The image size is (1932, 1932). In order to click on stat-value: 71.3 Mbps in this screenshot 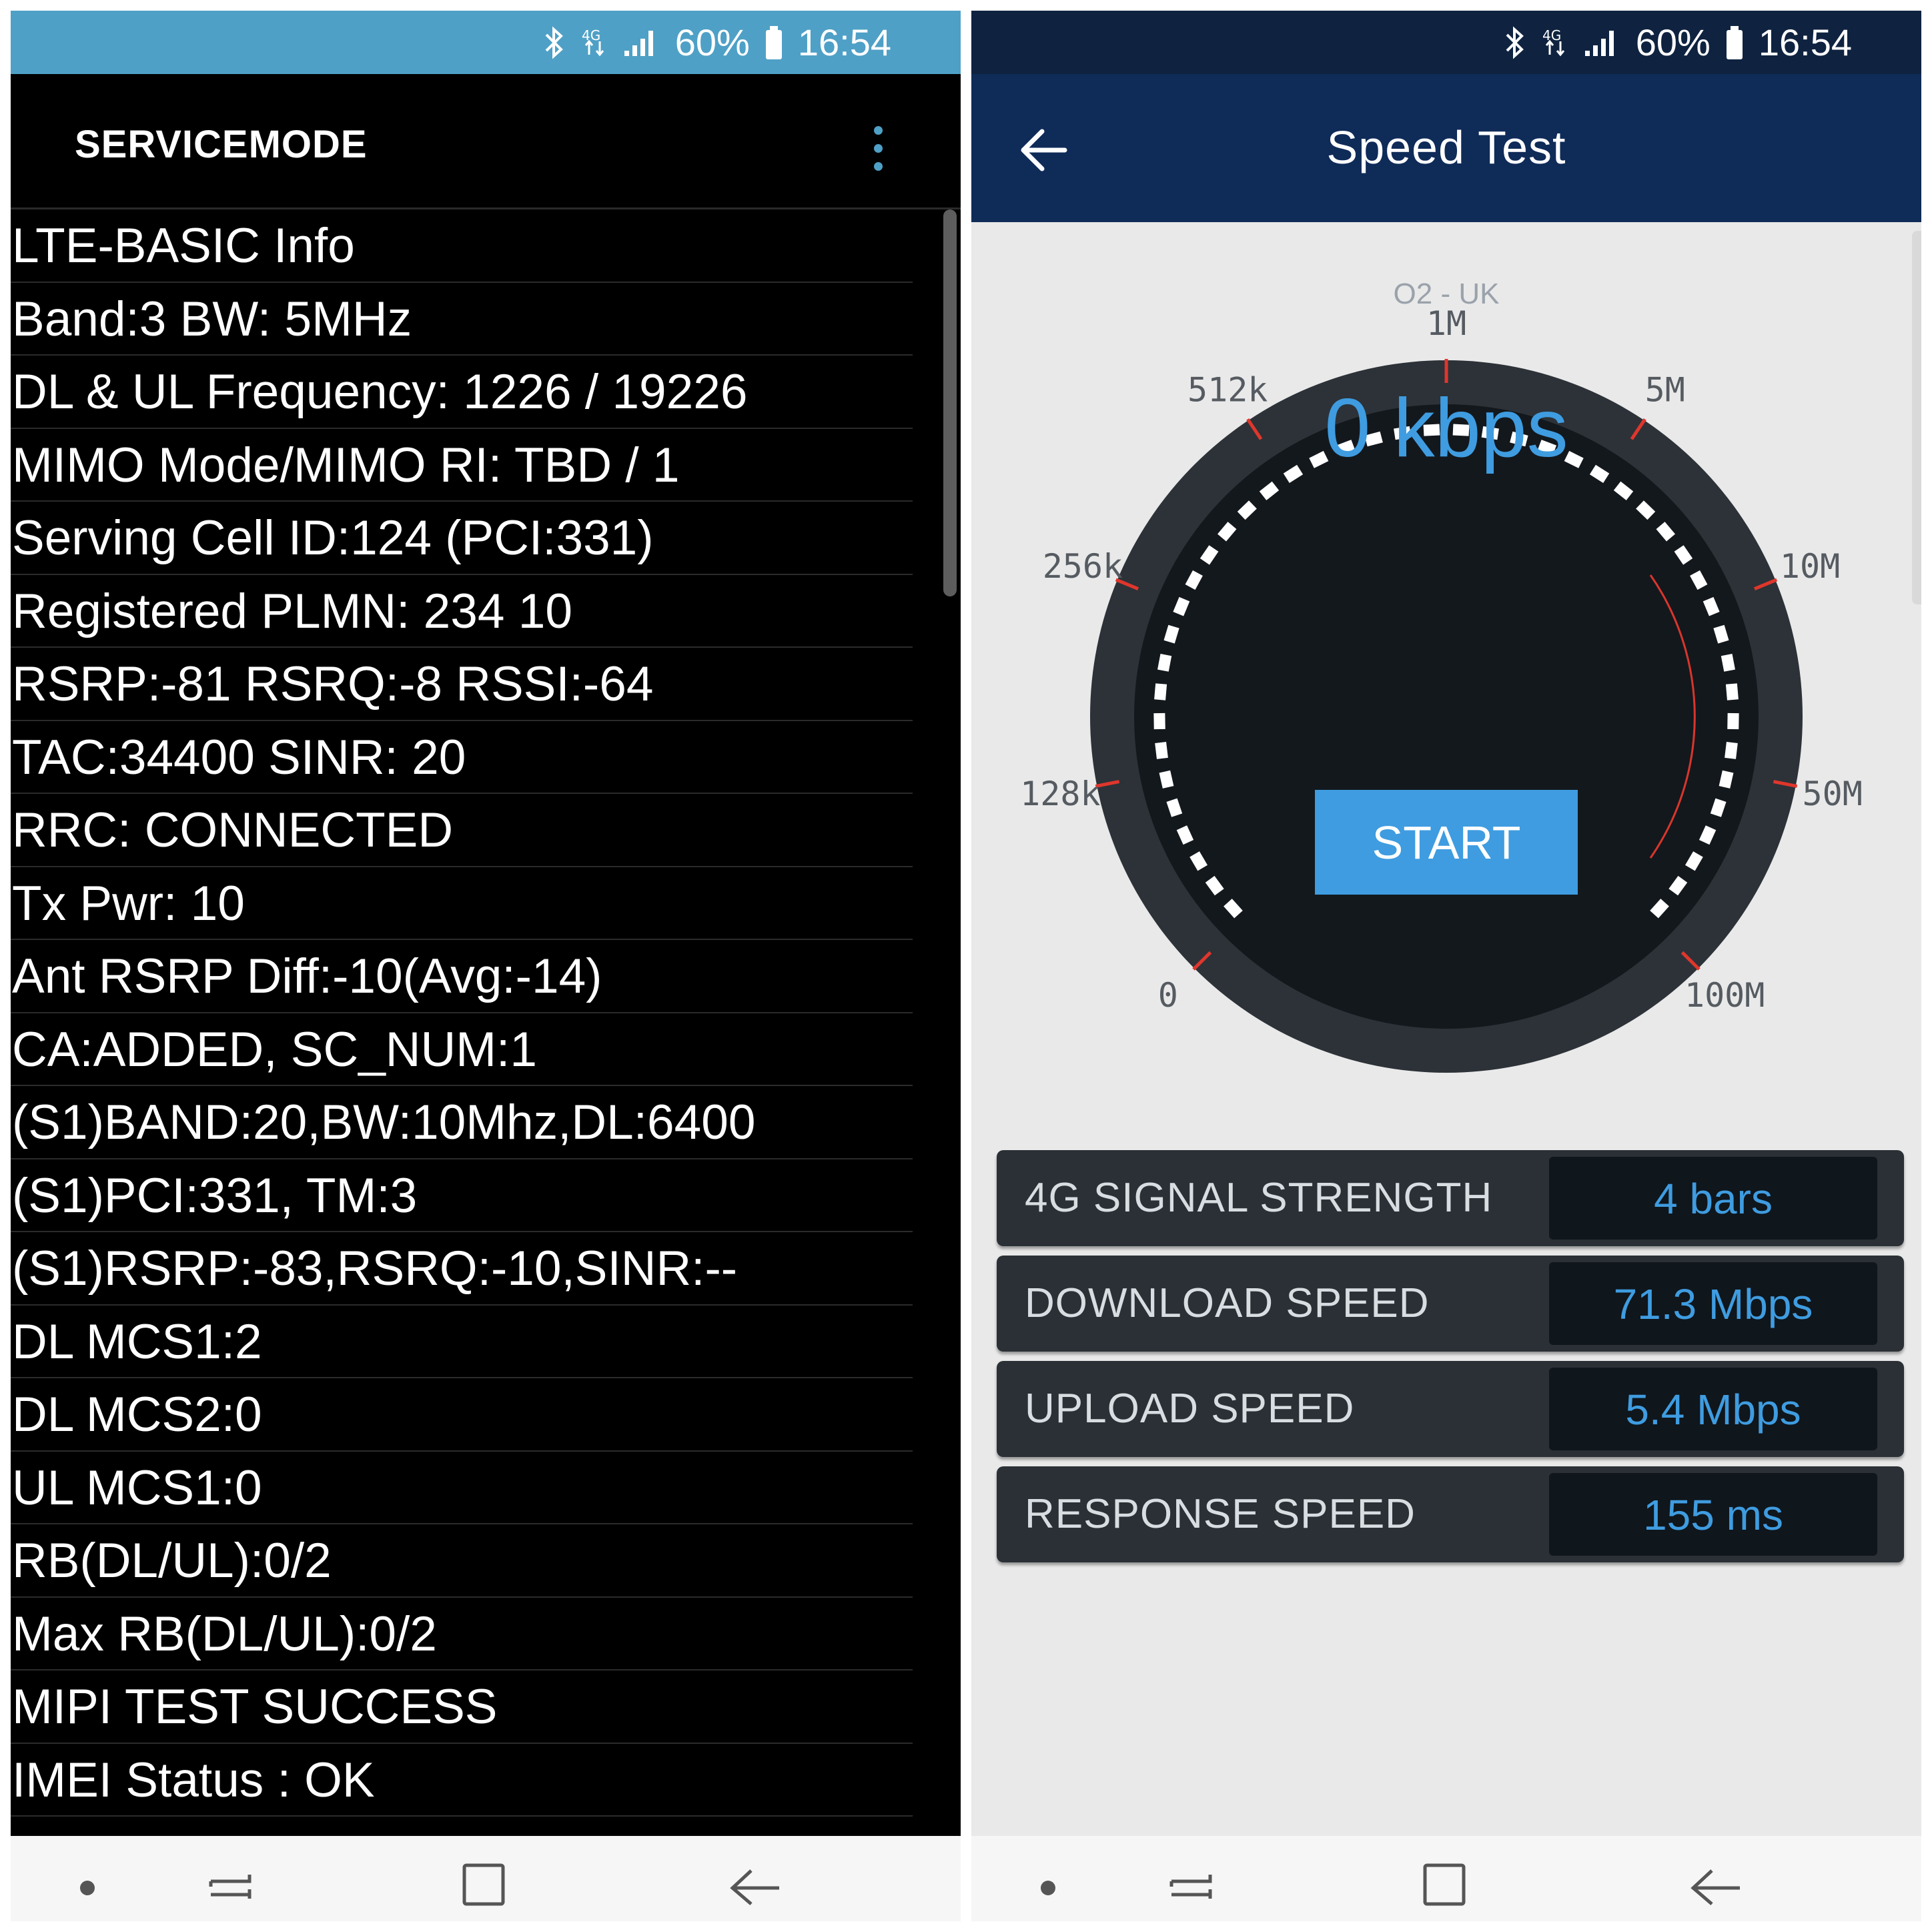, I will do `click(1713, 1304)`.